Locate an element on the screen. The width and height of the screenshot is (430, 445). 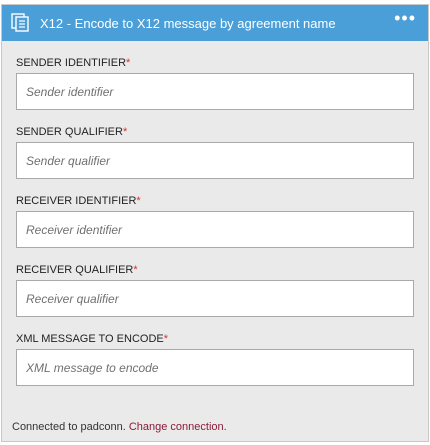
field-label: XML MESSAGE TO ENCODE* is located at coordinates (92, 339).